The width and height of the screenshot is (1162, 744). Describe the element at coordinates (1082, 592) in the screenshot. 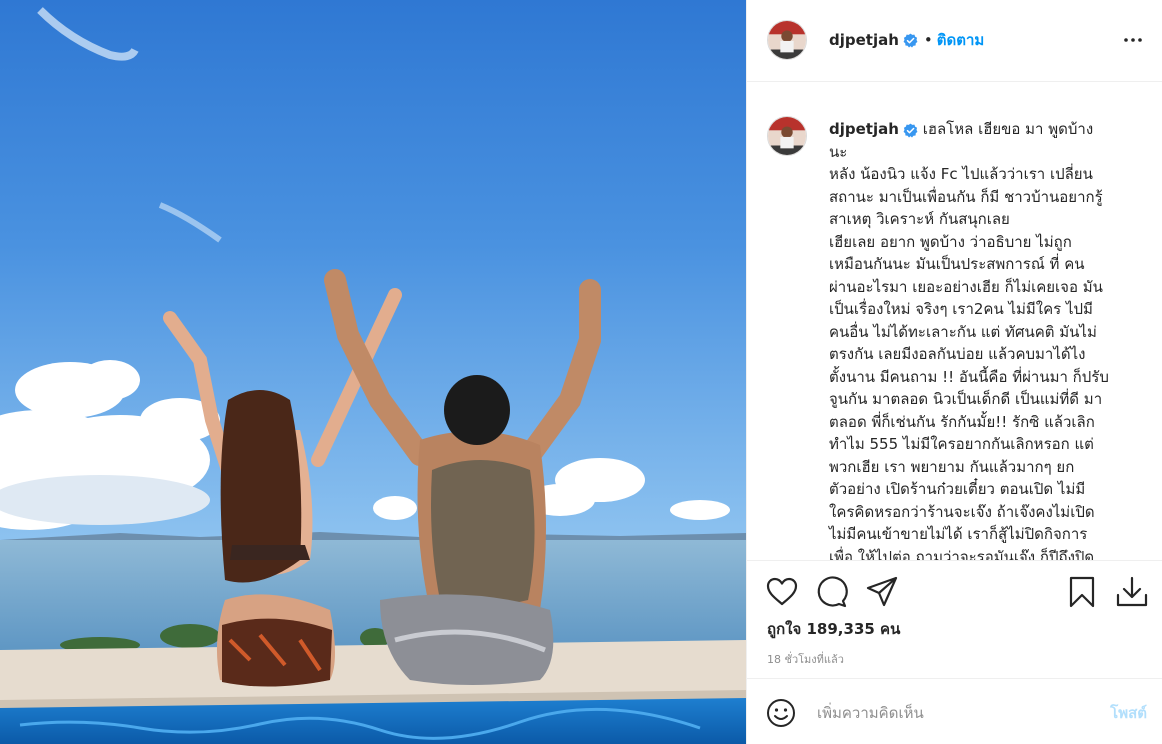

I see `bookmark-icon` at that location.